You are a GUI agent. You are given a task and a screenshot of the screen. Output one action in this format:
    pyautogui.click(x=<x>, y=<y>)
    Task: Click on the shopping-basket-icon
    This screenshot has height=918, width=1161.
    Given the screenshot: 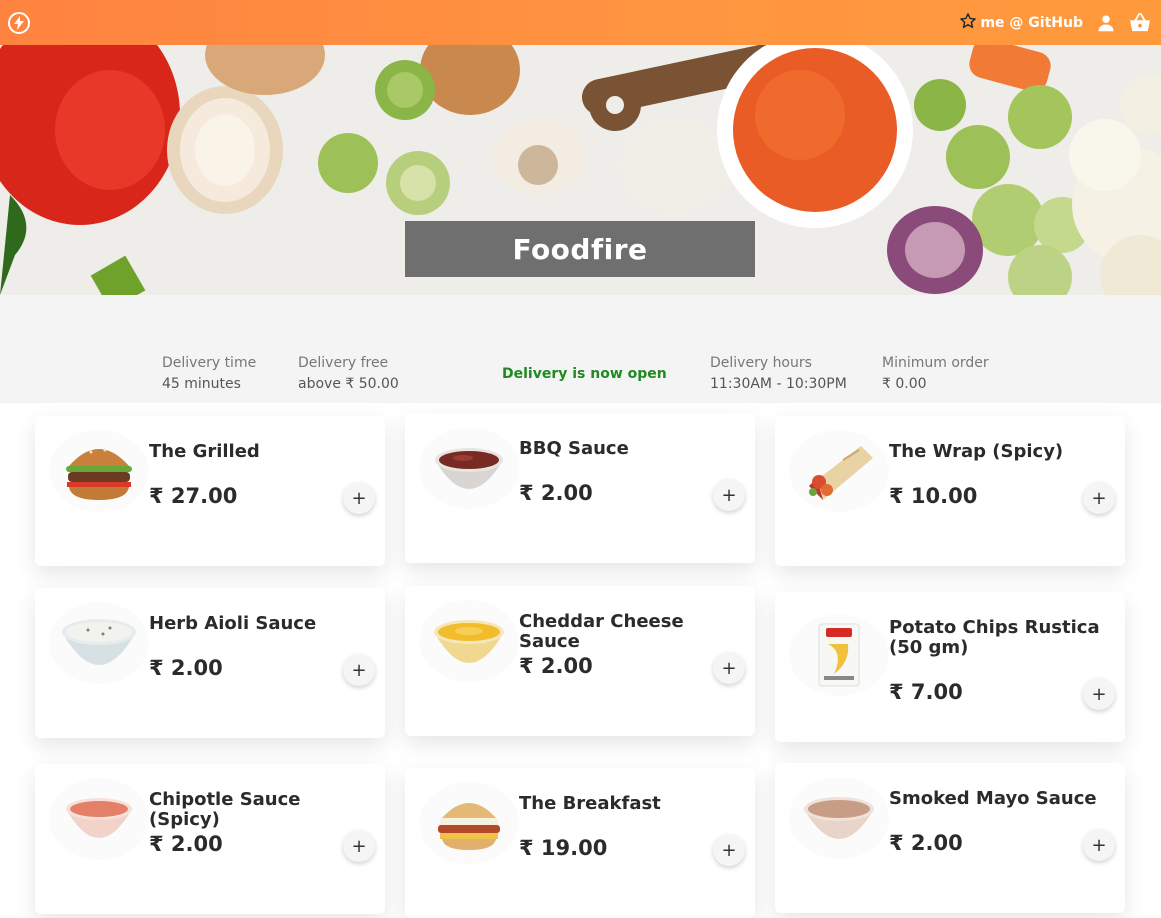 What is the action you would take?
    pyautogui.click(x=1140, y=23)
    